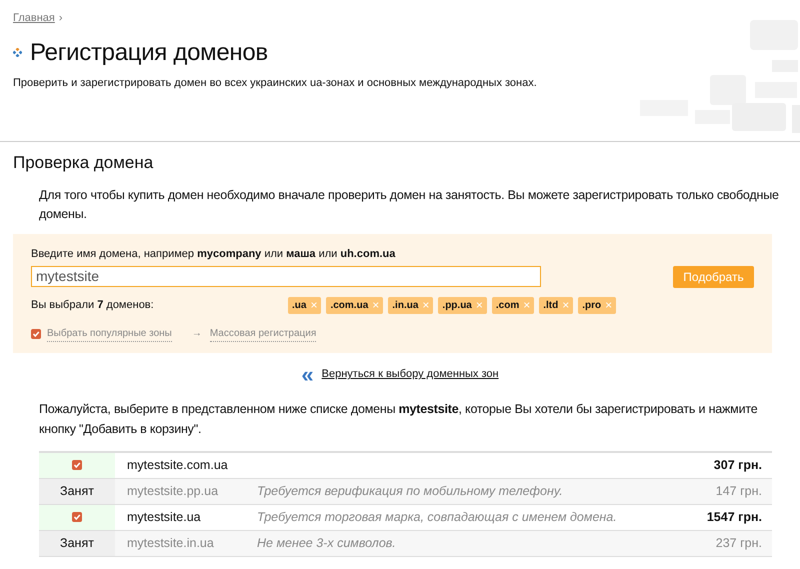 The image size is (800, 569). I want to click on domain-note: Требуется верификация по мобильному телефону., so click(410, 491).